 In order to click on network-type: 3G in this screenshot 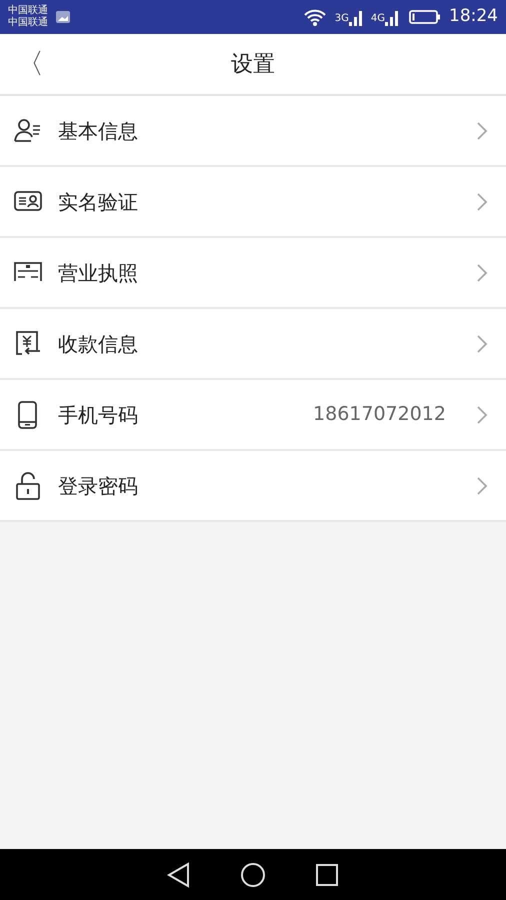, I will do `click(341, 19)`.